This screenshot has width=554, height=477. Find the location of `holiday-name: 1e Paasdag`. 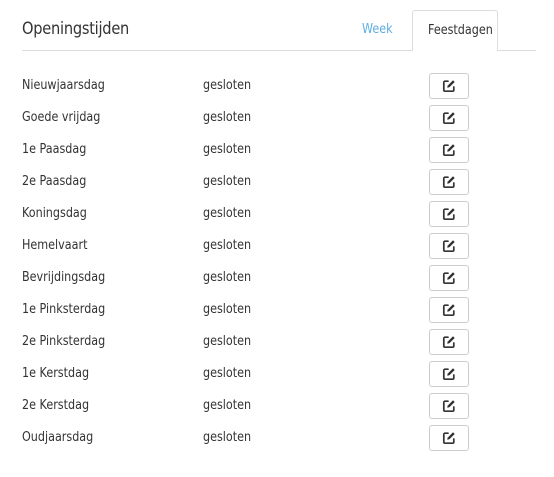

holiday-name: 1e Paasdag is located at coordinates (54, 149).